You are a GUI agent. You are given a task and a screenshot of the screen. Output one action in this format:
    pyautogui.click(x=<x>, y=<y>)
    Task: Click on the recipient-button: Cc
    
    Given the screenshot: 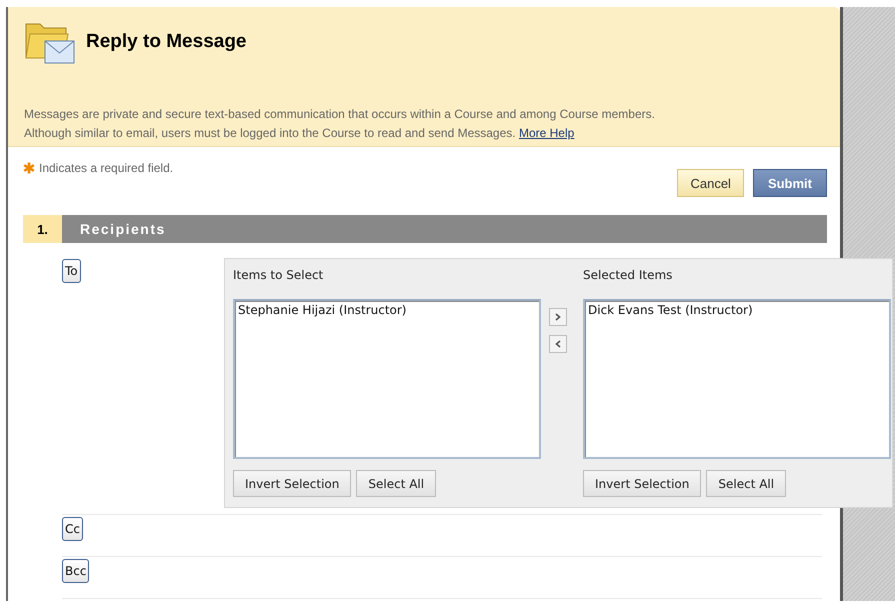 What is the action you would take?
    pyautogui.click(x=72, y=529)
    